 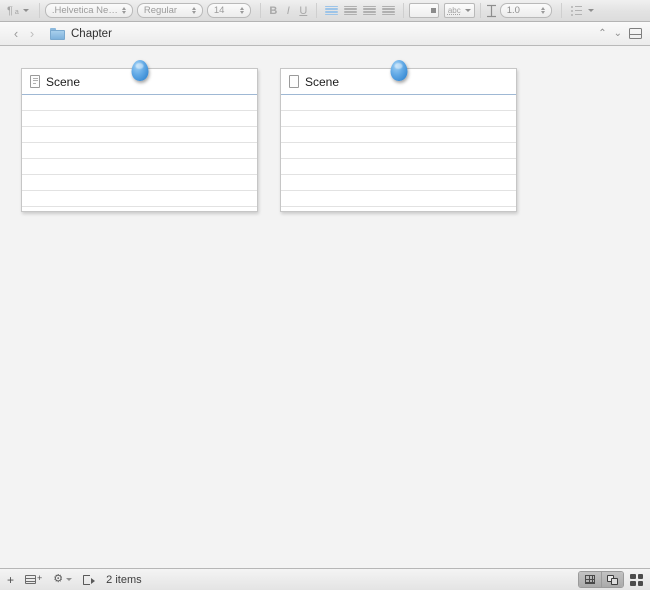 What do you see at coordinates (543, 10) in the screenshot?
I see `line-spacing-stepper-icon` at bounding box center [543, 10].